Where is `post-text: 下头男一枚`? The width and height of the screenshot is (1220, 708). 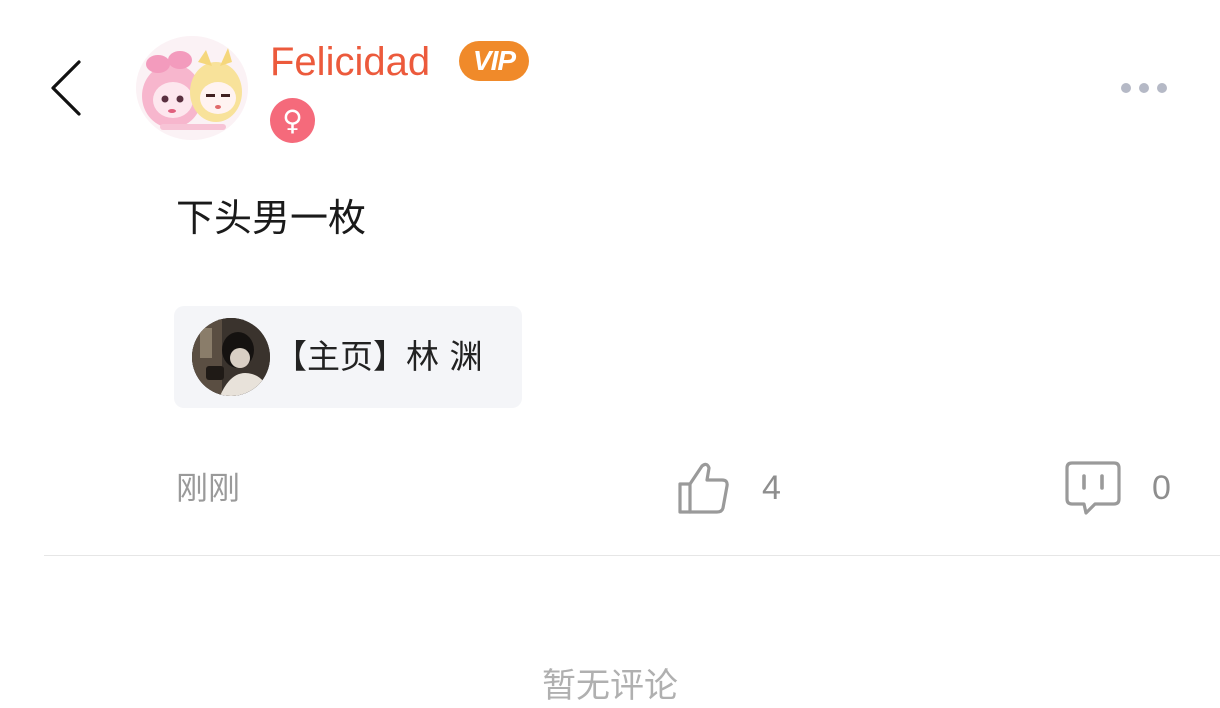 post-text: 下头男一枚 is located at coordinates (271, 218).